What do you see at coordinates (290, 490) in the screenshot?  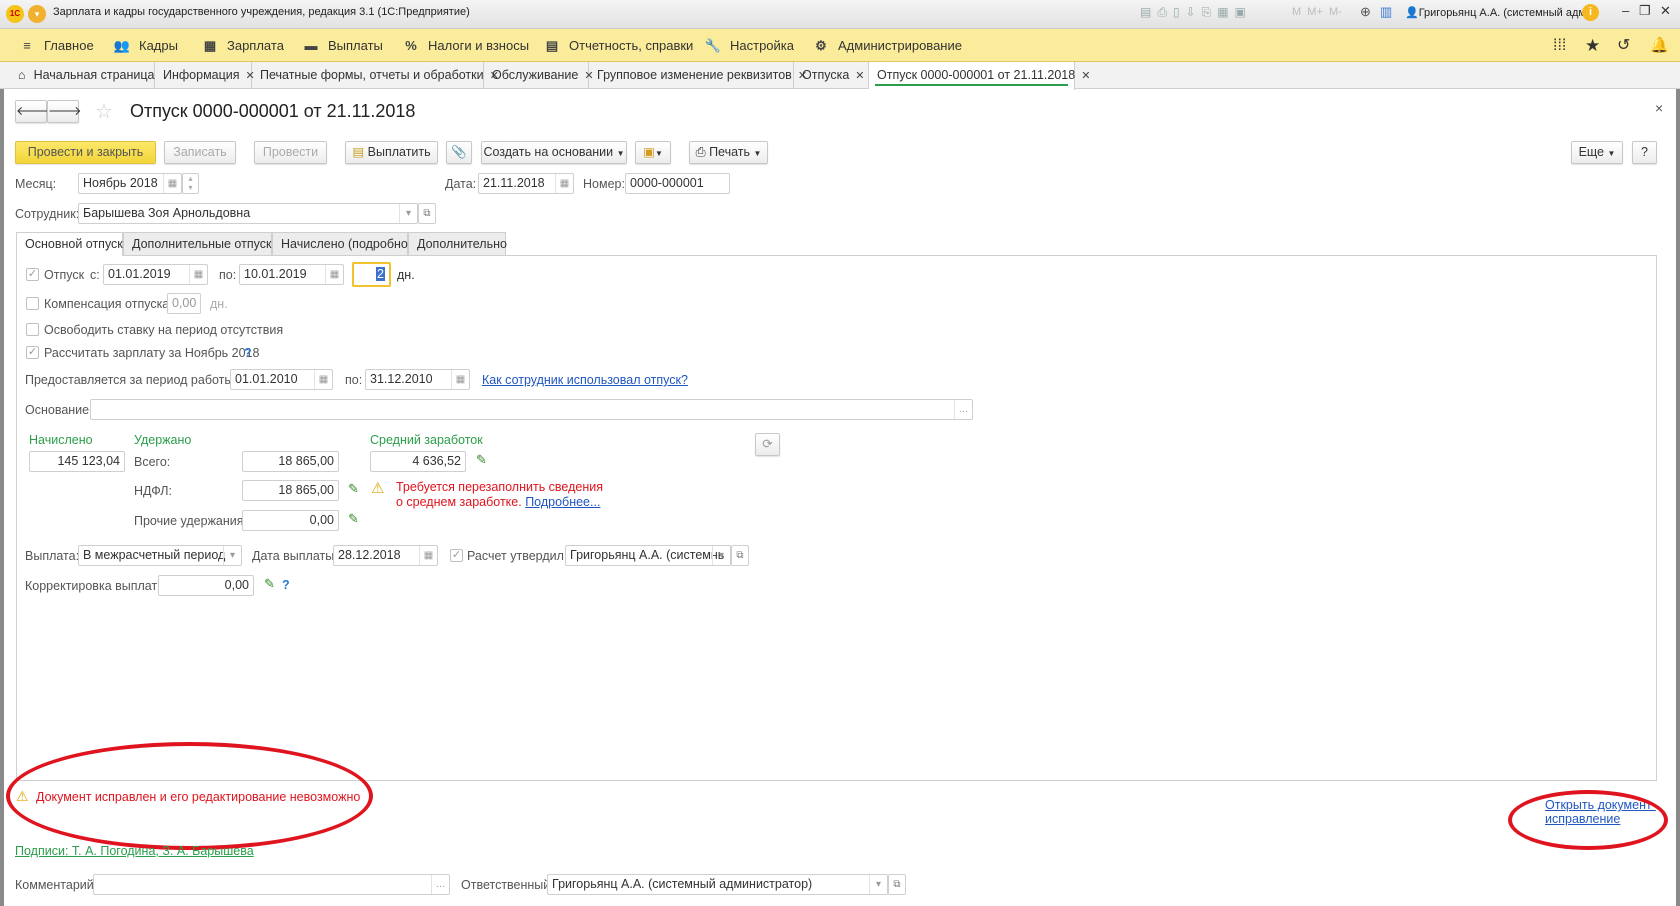 I see `ndfl-field: 18 865,00` at bounding box center [290, 490].